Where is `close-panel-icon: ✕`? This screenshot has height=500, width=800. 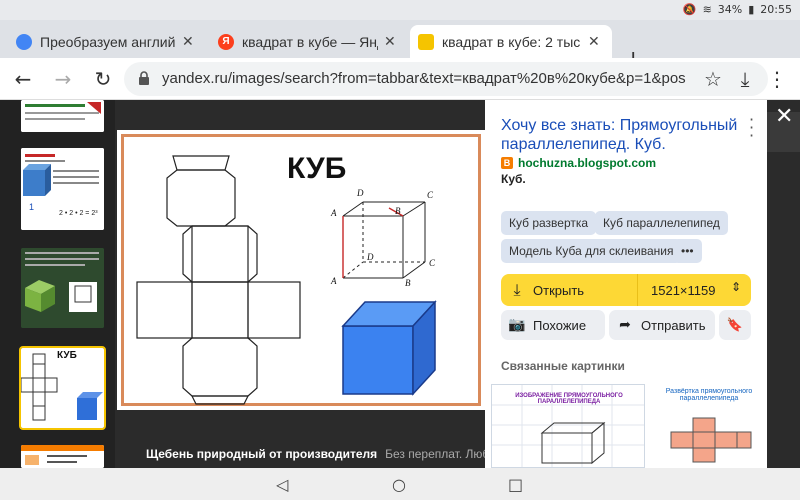 close-panel-icon: ✕ is located at coordinates (784, 116).